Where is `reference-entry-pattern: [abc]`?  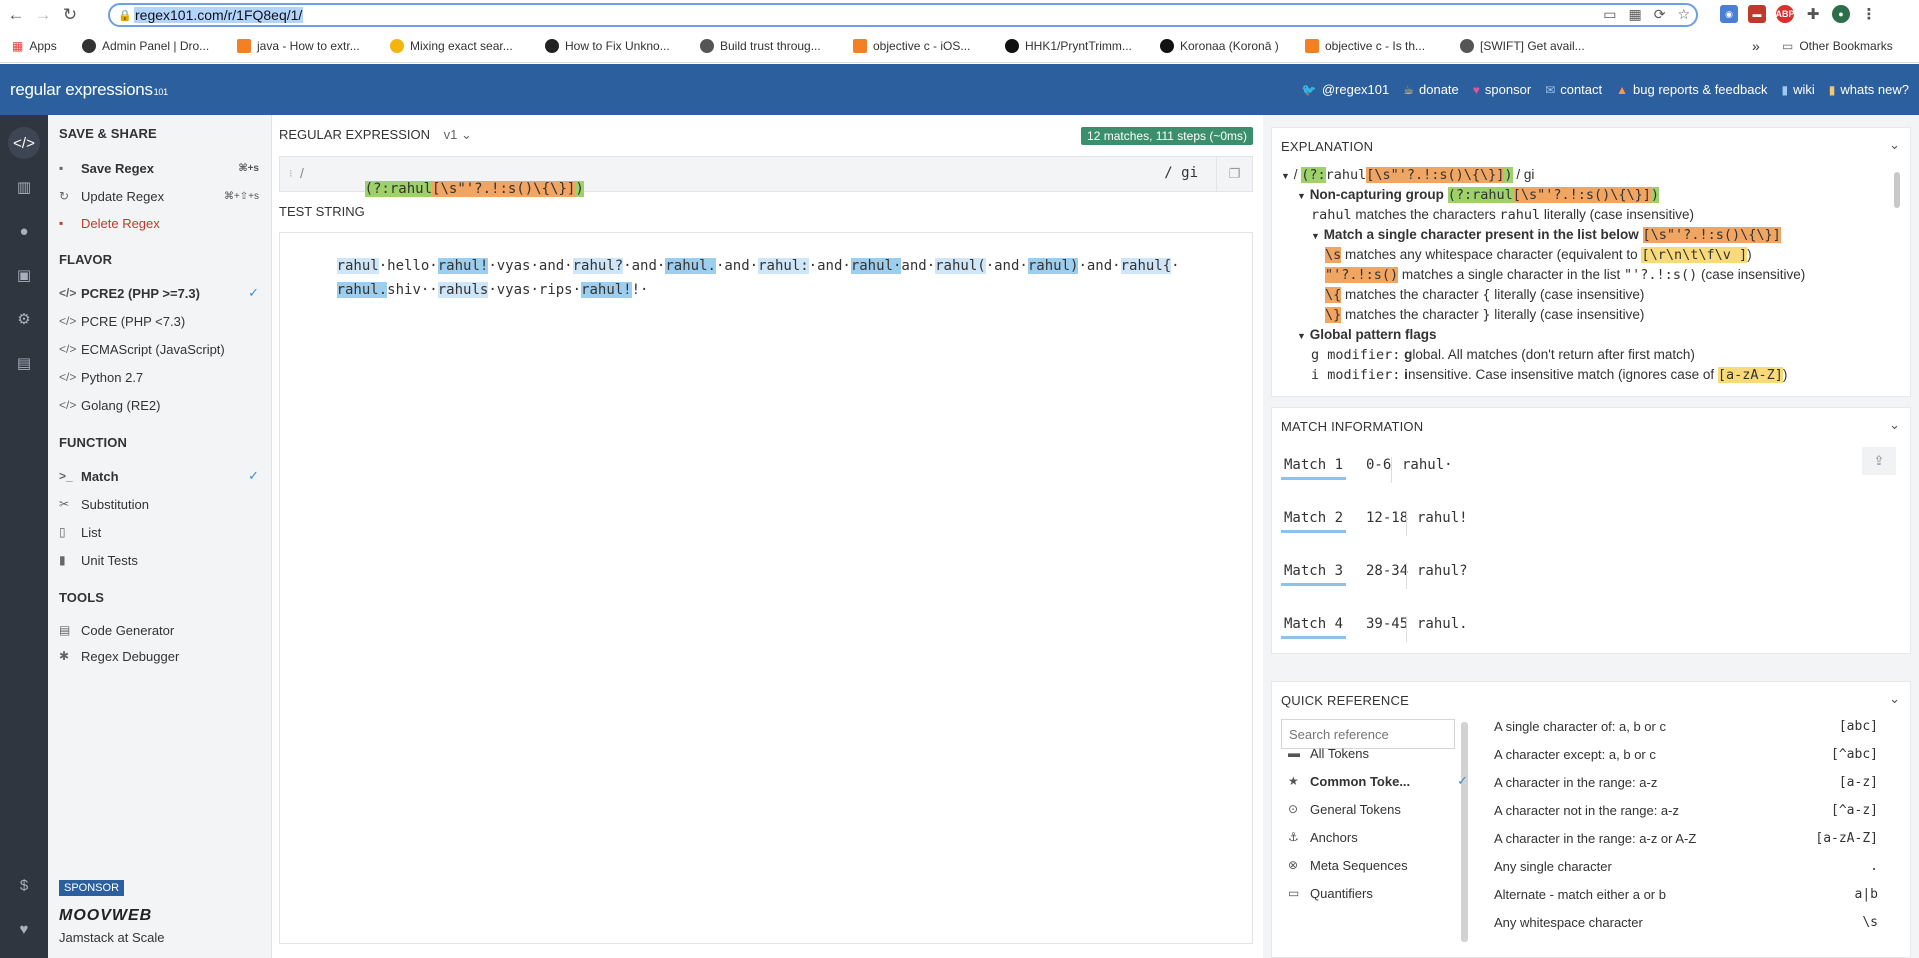 reference-entry-pattern: [abc] is located at coordinates (1858, 726).